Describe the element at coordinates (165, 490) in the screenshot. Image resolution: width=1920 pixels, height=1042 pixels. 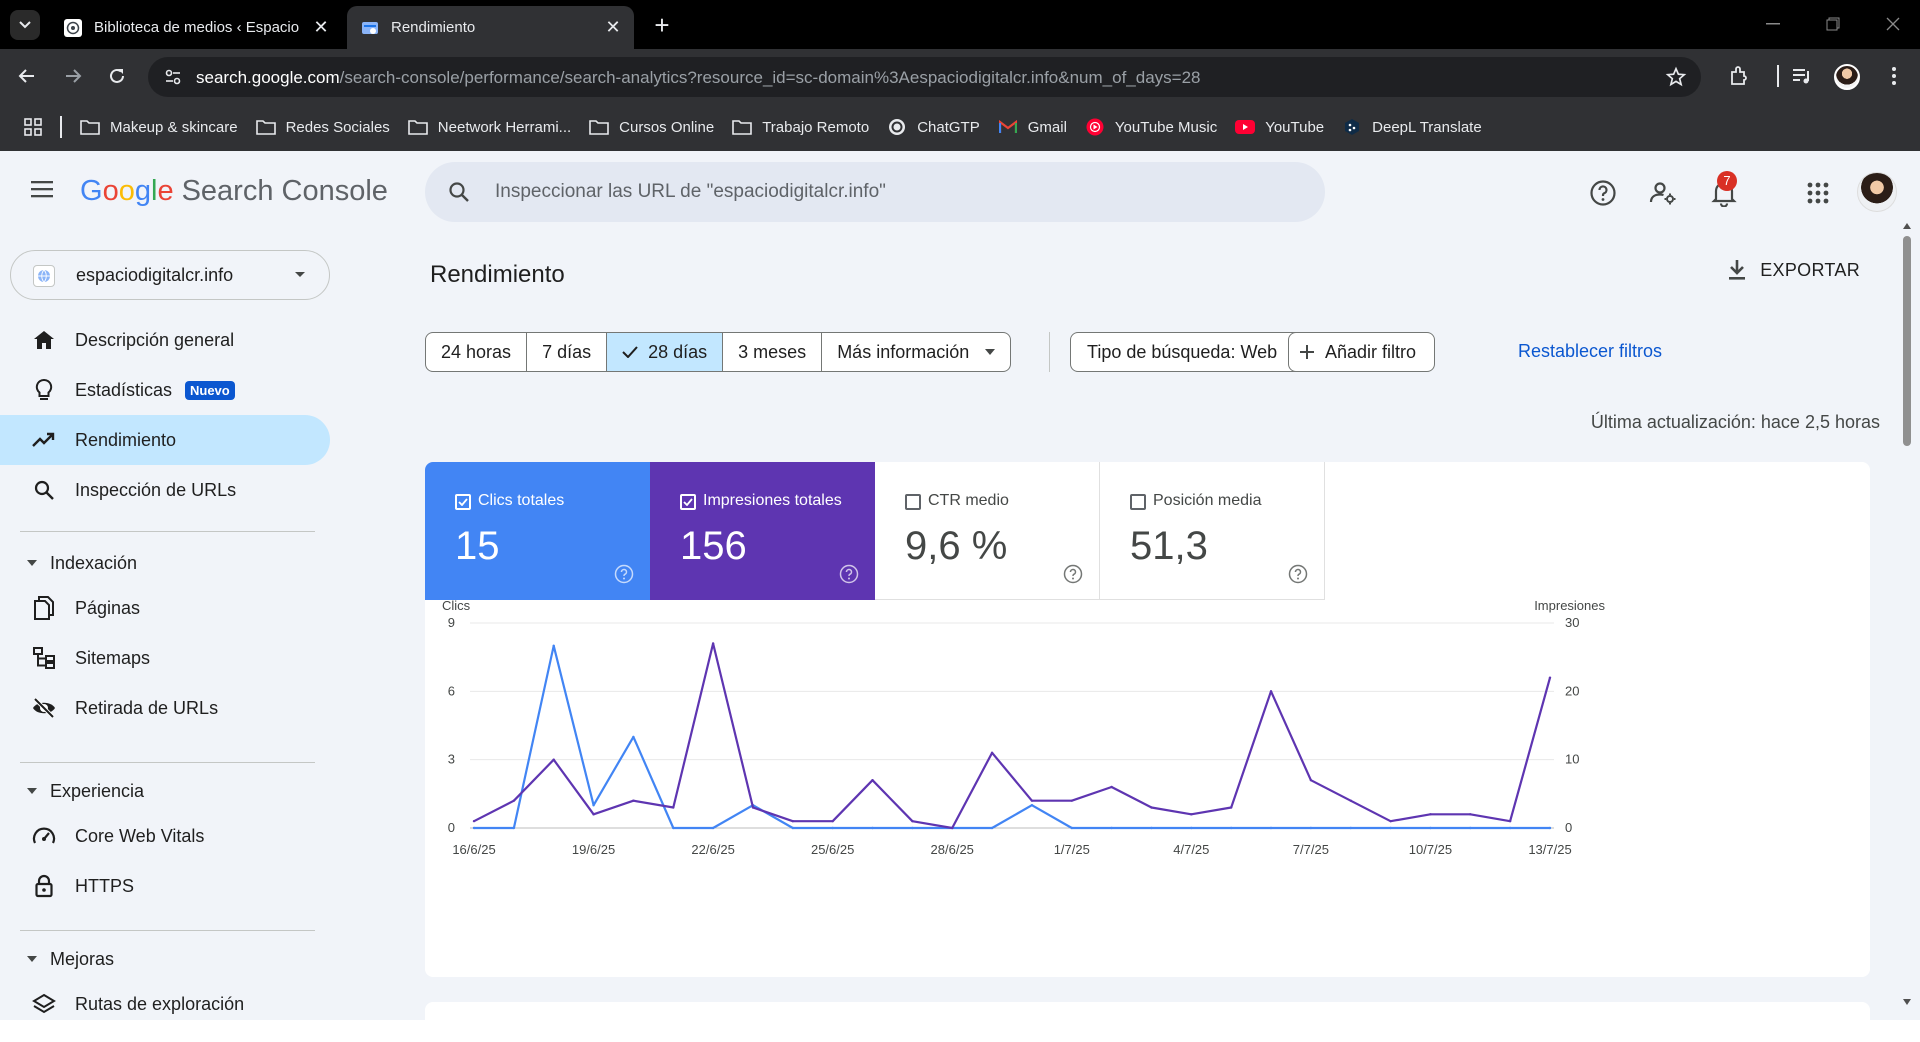
I see `sidebar-item-url-inspection: Inspección de URLs` at that location.